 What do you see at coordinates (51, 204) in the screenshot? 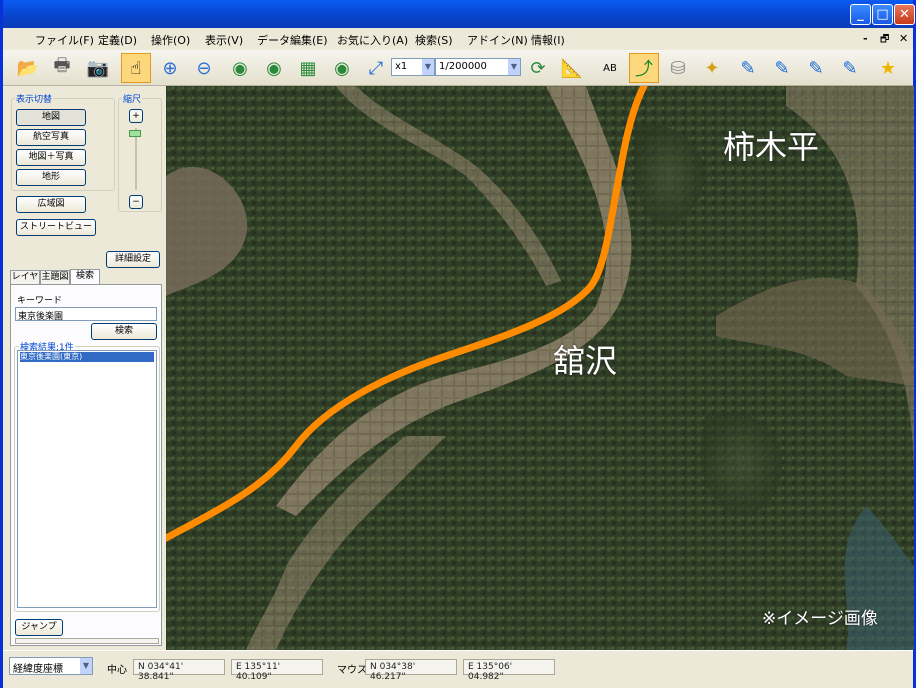
I see `wide-area-button: 広域図` at bounding box center [51, 204].